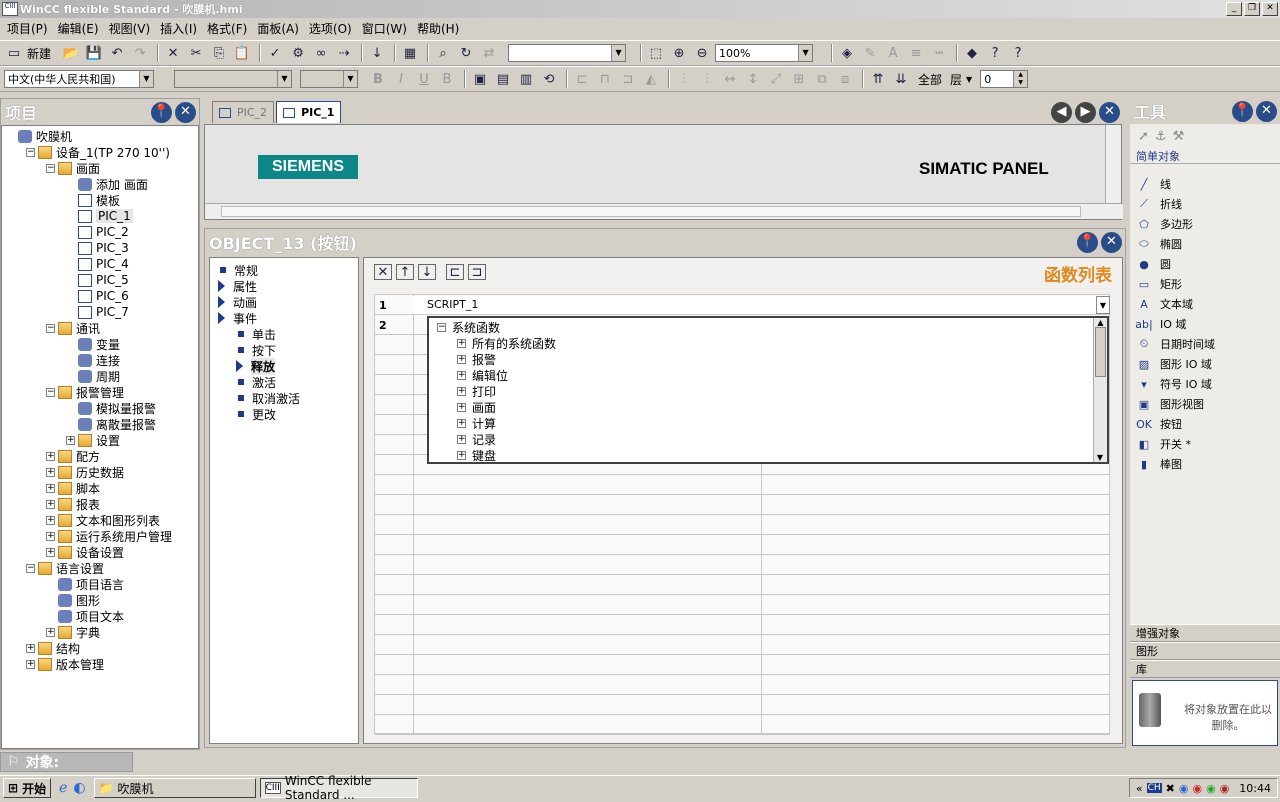 This screenshot has height=802, width=1280. I want to click on check-icon: ✓, so click(275, 53).